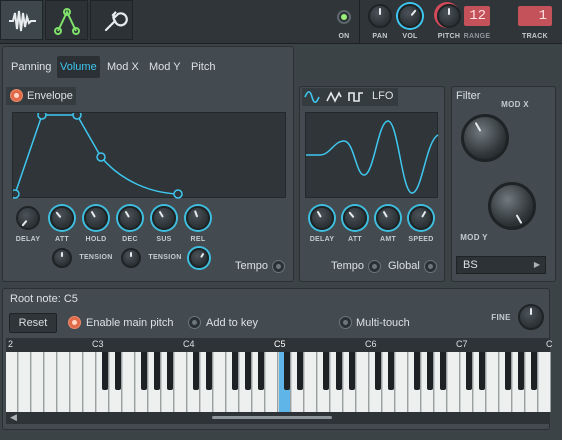 The height and width of the screenshot is (440, 562). I want to click on env-delay-knob, so click(28, 218).